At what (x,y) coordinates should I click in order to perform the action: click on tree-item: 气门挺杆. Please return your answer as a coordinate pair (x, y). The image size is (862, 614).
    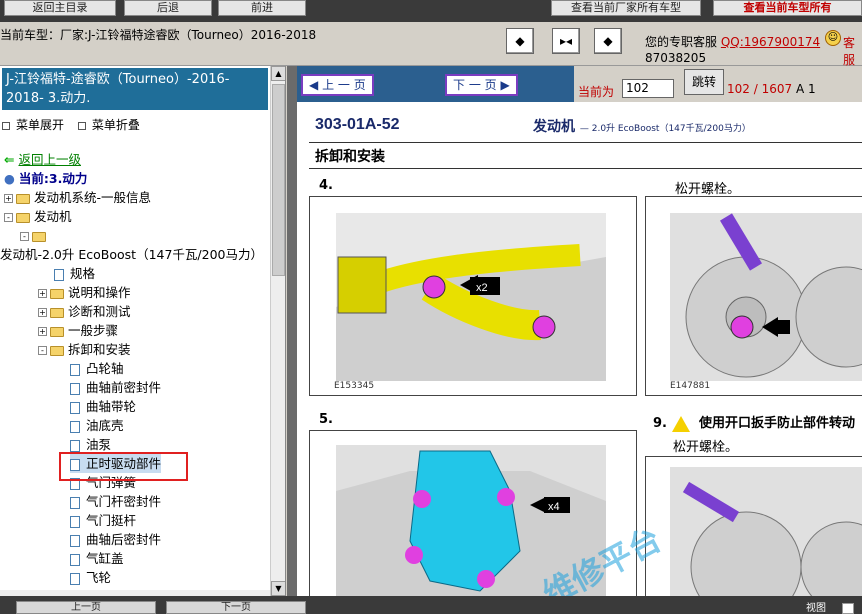
    Looking at the image, I should click on (103, 520).